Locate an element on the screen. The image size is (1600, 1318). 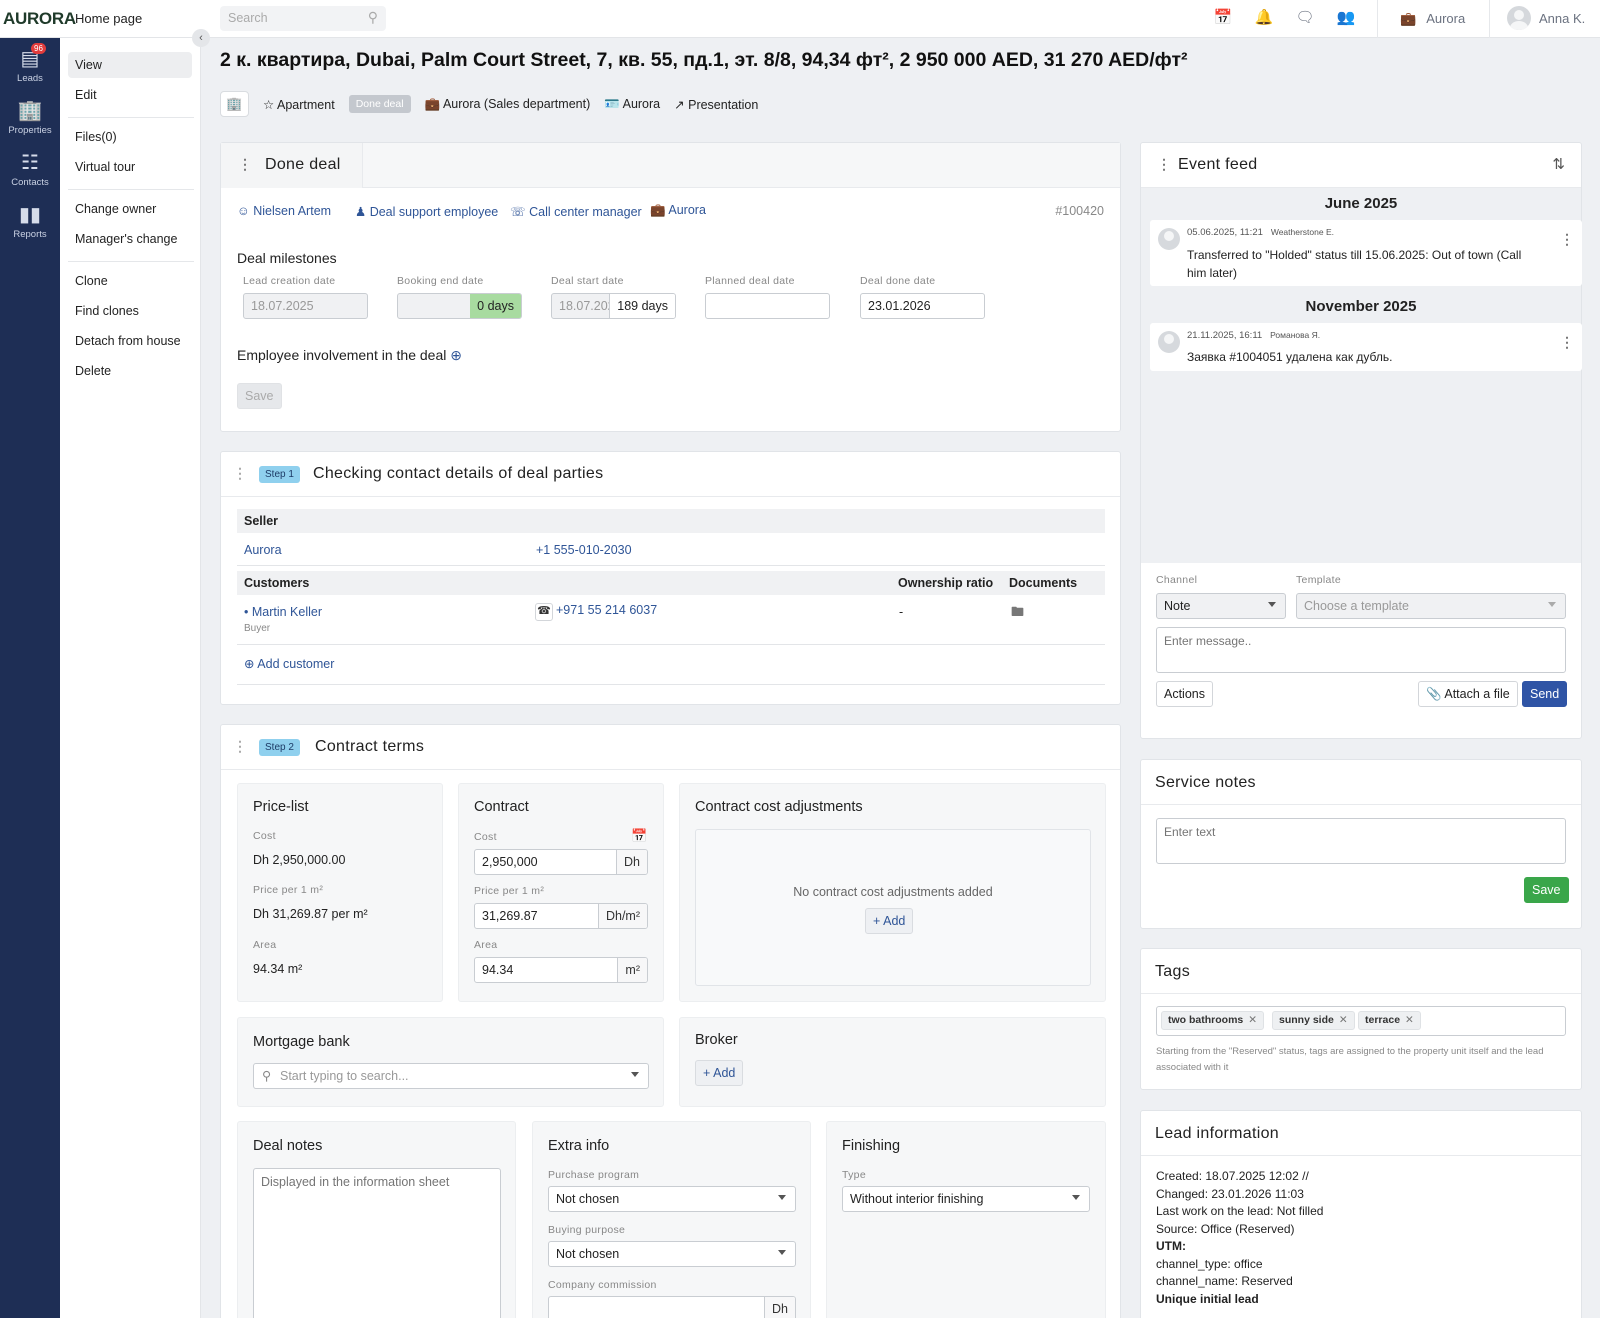
buying-purpose-select: Not chosen is located at coordinates (672, 1254).